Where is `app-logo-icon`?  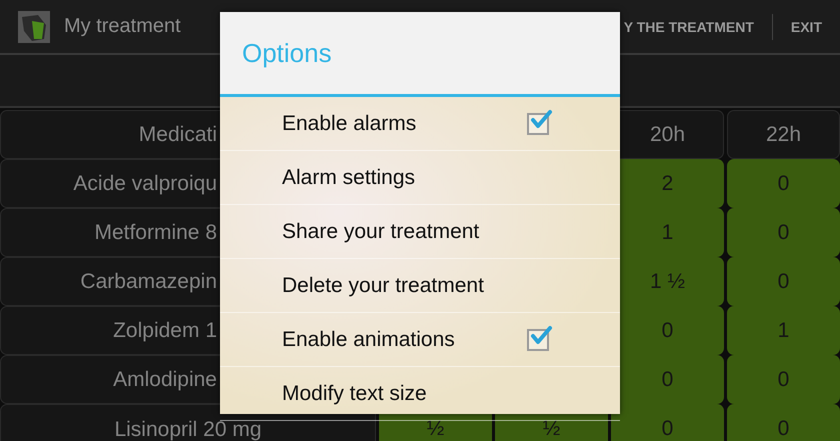
app-logo-icon is located at coordinates (34, 26).